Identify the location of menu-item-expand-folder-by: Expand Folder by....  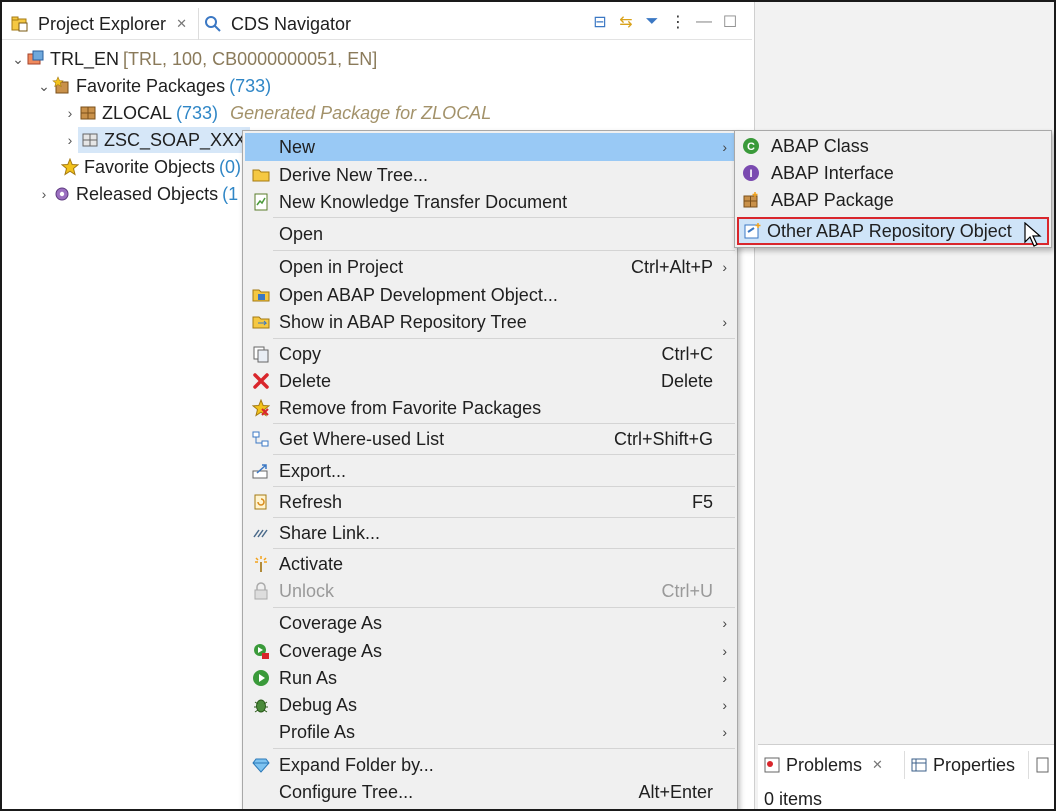
(490, 765).